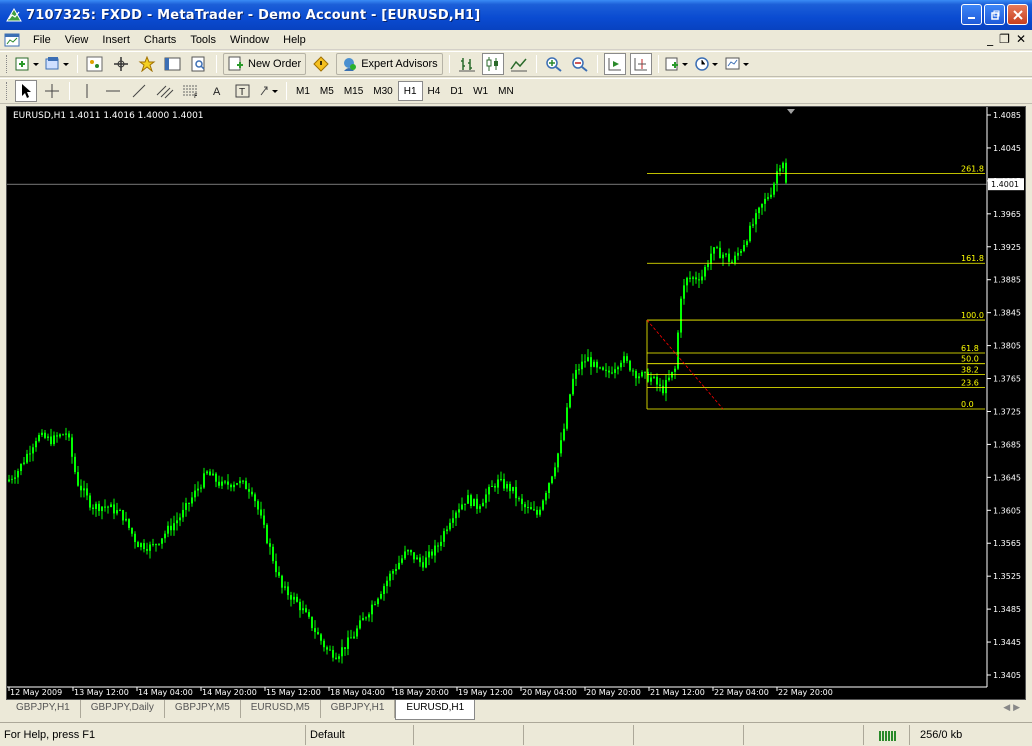 The image size is (1032, 746). I want to click on vertical-line-button, so click(87, 91).